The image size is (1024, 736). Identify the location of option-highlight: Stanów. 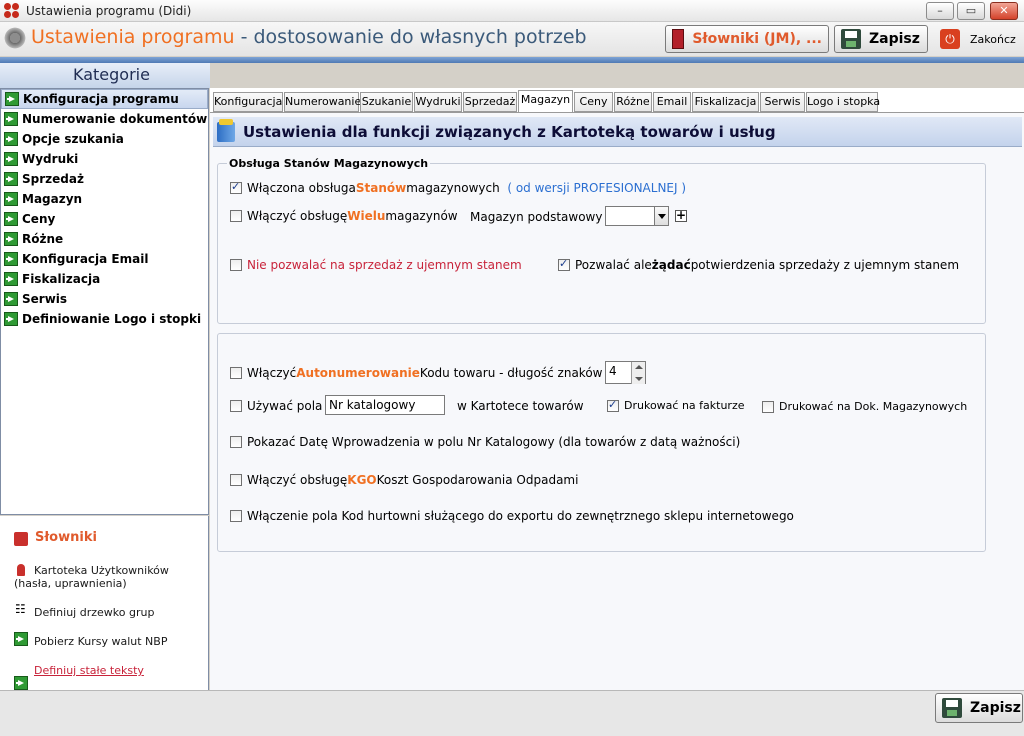
(381, 188).